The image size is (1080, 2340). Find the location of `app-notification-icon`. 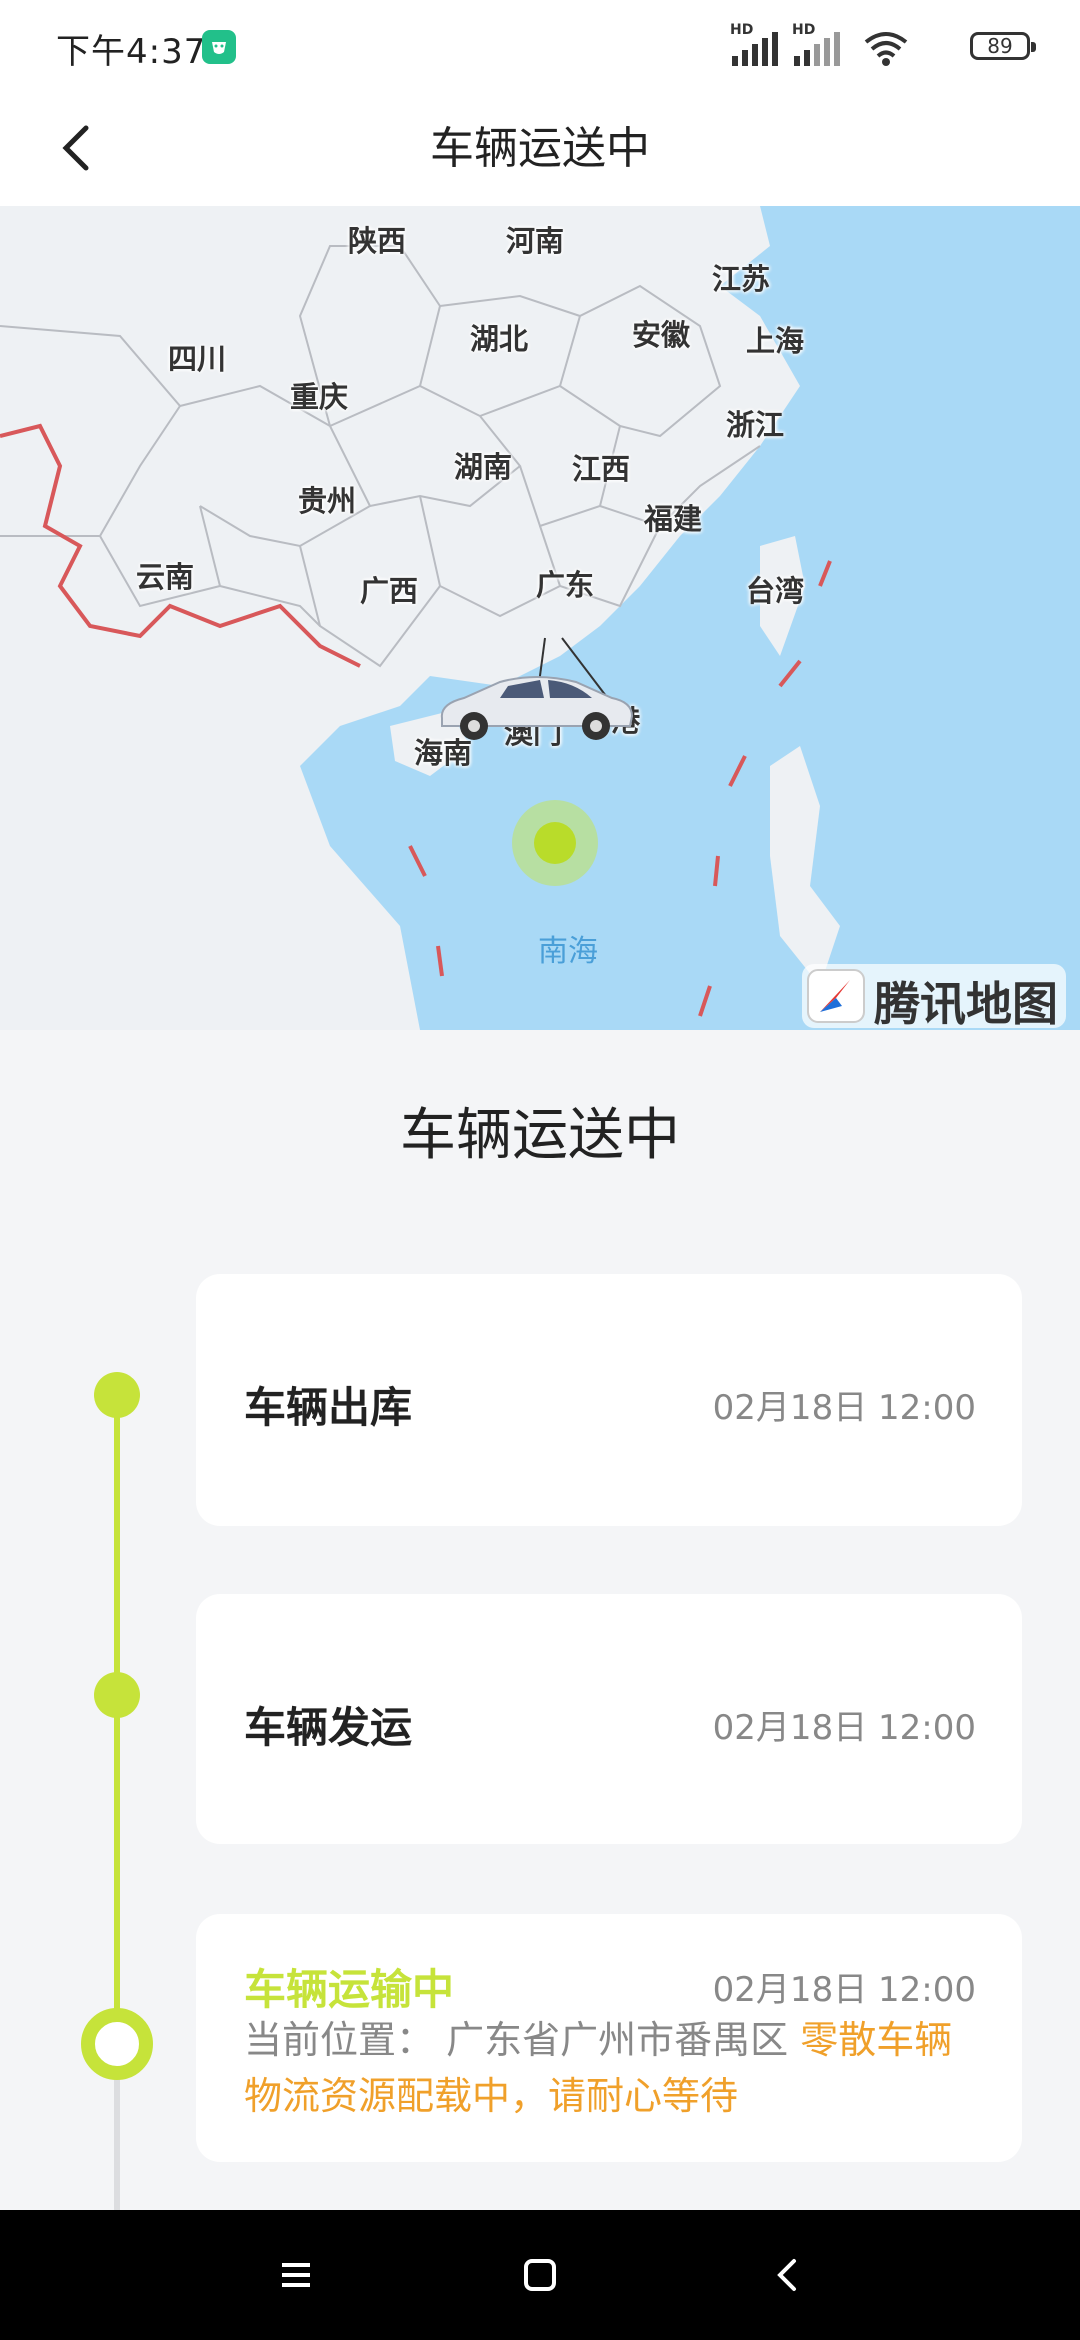

app-notification-icon is located at coordinates (219, 47).